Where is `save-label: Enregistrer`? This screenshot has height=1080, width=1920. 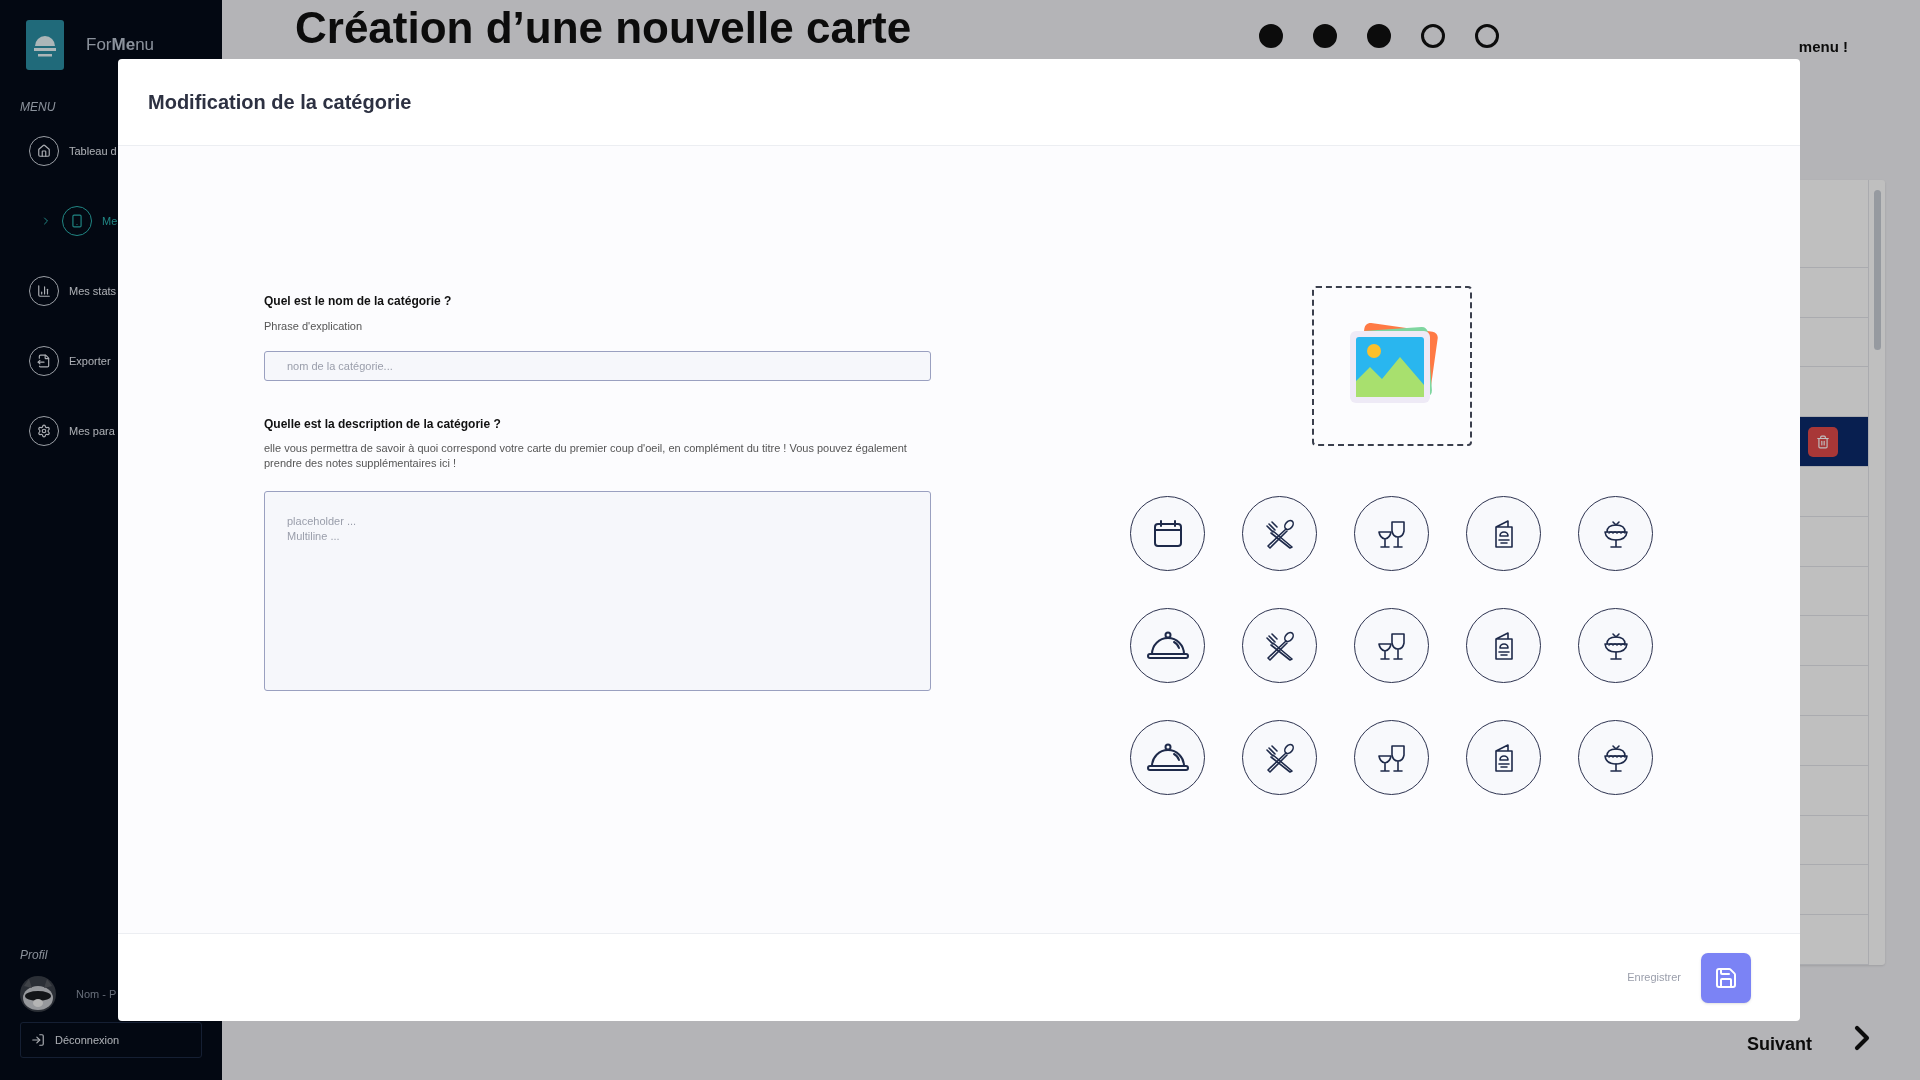
save-label: Enregistrer is located at coordinates (1654, 978).